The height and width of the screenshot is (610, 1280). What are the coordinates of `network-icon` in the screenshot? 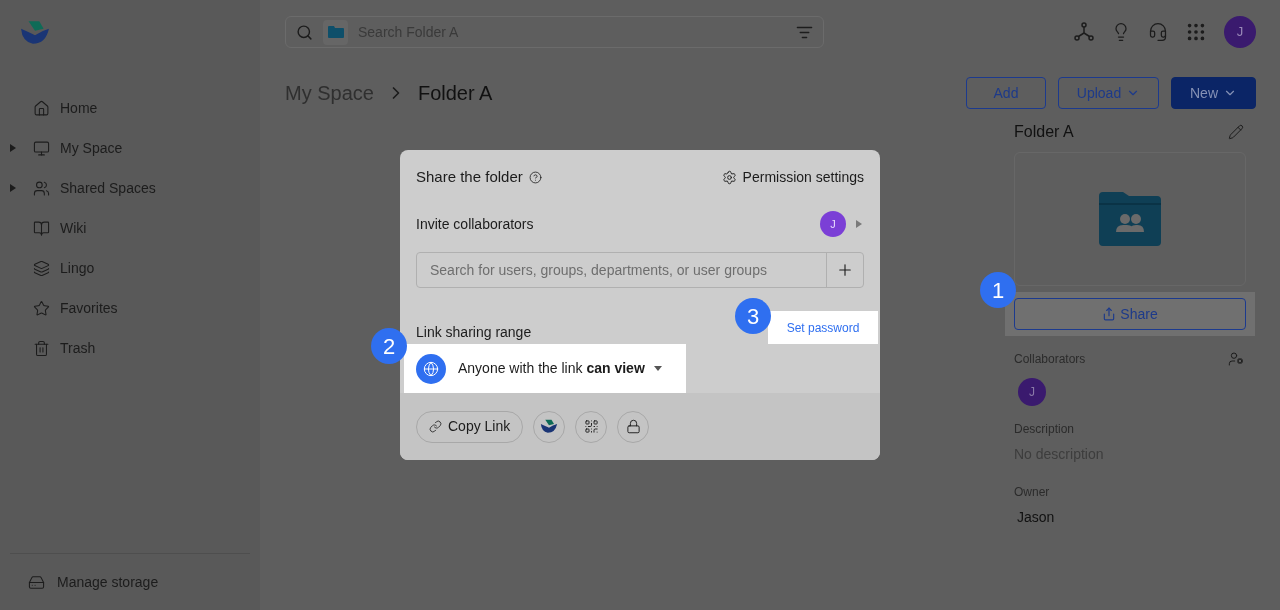 It's located at (1084, 32).